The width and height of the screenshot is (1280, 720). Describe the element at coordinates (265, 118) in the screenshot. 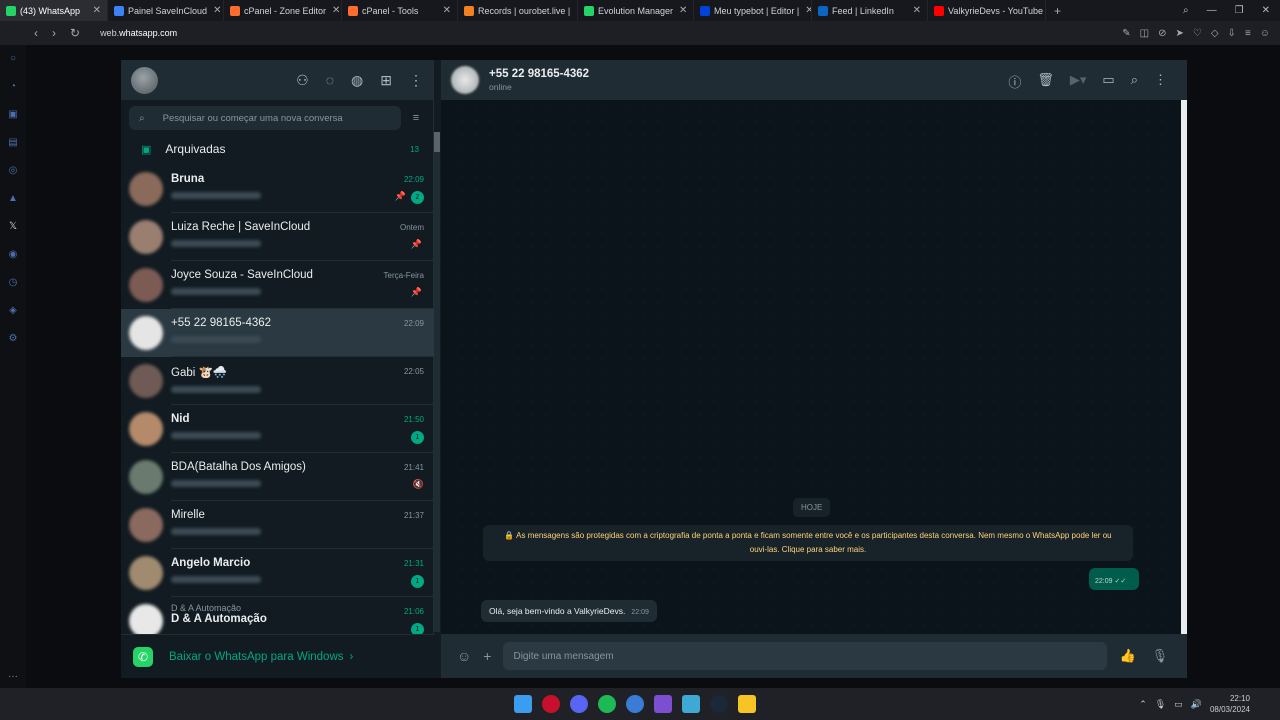

I see `search-input: ⌕ Pesquisar ou começar uma nova conversa` at that location.